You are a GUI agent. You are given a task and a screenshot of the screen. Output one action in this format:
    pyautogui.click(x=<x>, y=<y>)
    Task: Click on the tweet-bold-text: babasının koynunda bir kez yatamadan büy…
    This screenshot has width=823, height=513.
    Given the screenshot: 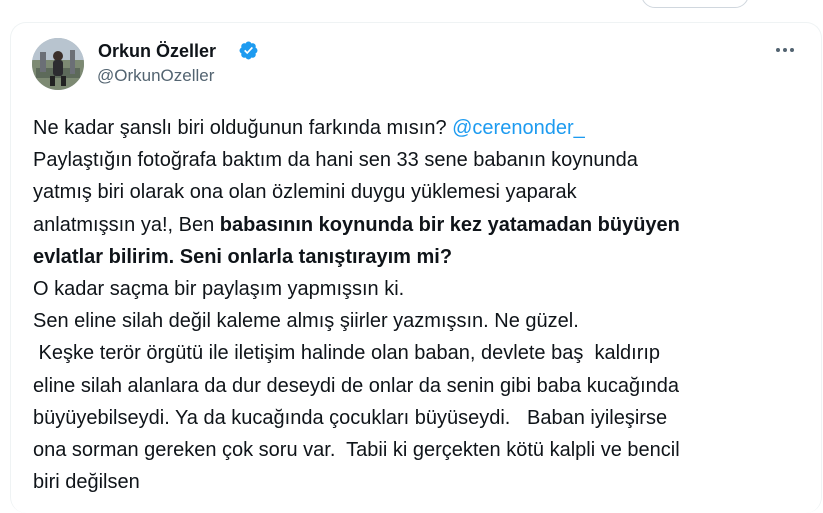 What is the action you would take?
    pyautogui.click(x=449, y=224)
    